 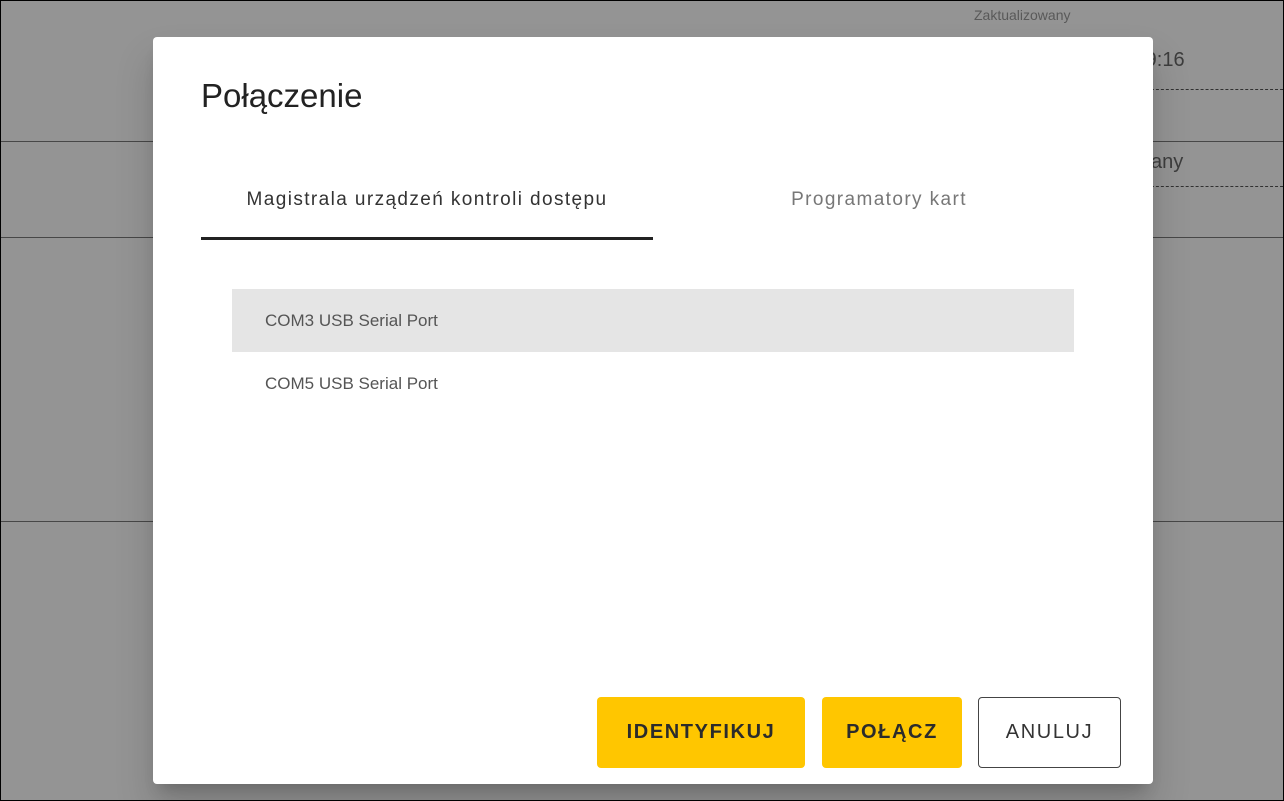 I want to click on tab-card-programmers: Programatory kart, so click(x=879, y=199).